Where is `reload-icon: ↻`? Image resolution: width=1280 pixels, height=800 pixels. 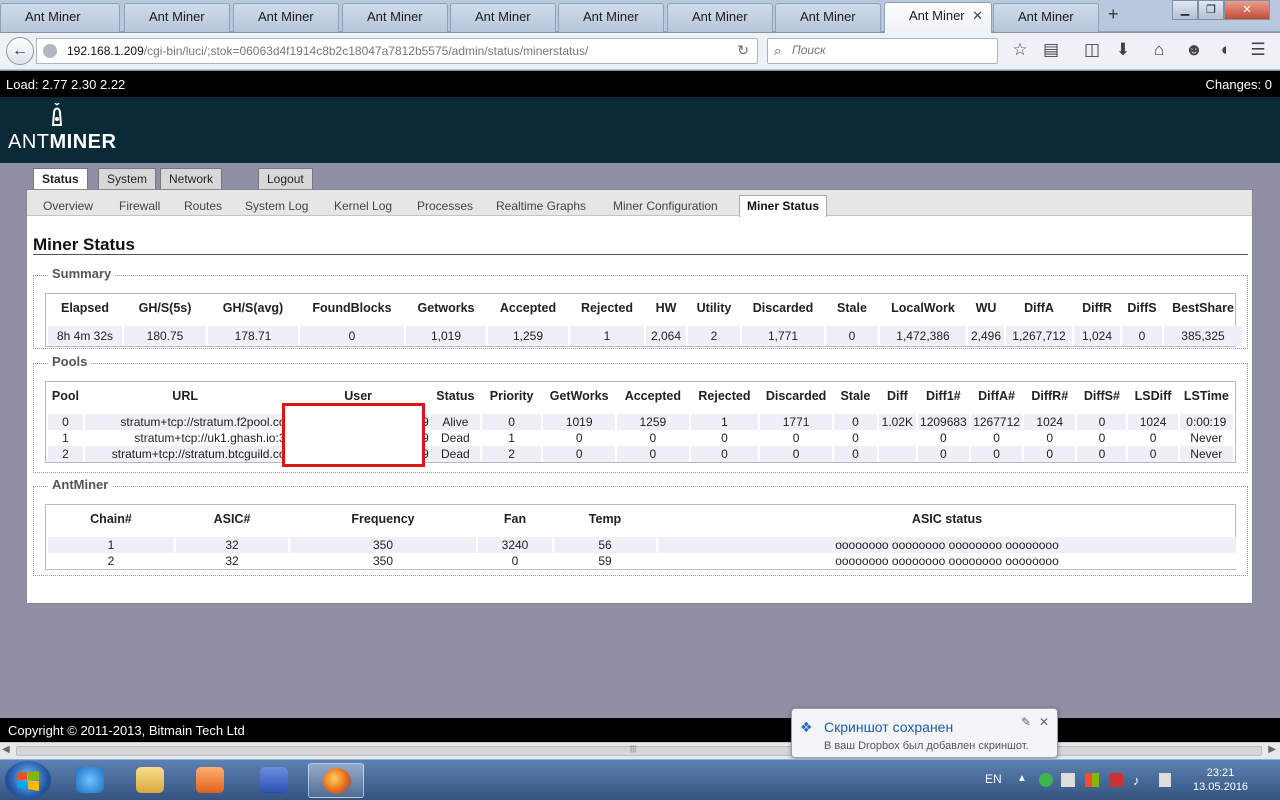
reload-icon: ↻ is located at coordinates (743, 50).